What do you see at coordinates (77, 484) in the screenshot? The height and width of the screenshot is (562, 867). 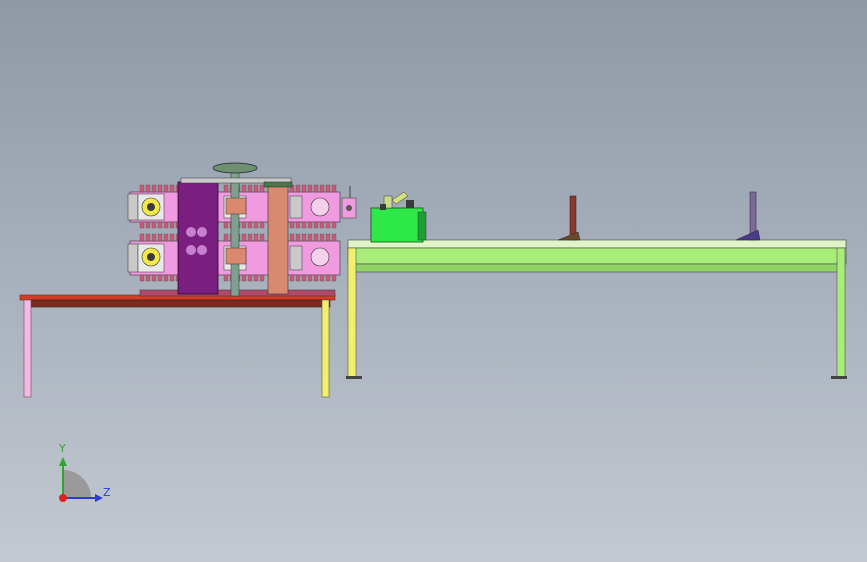 I see `triad-quadrant` at bounding box center [77, 484].